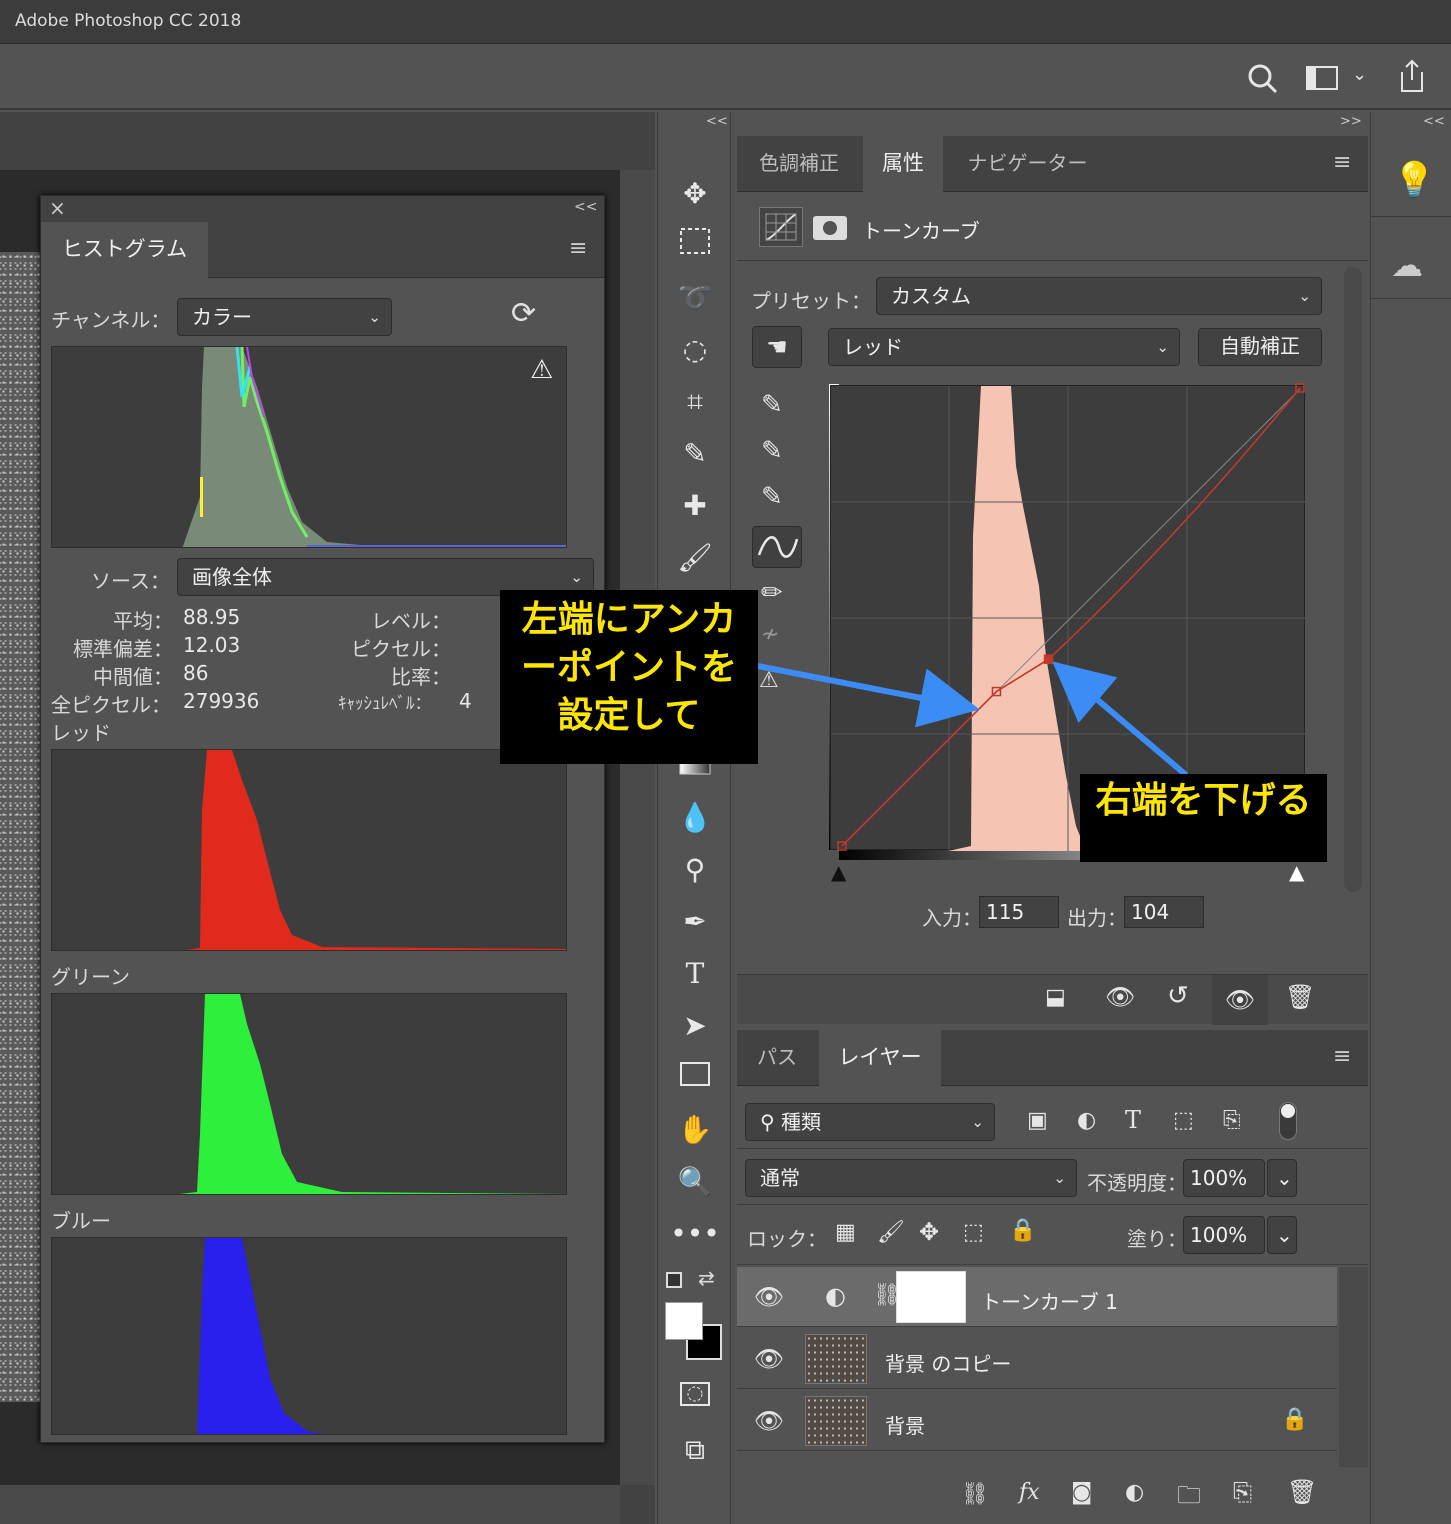 Image resolution: width=1451 pixels, height=1524 pixels. I want to click on arrow-left, so click(868, 695).